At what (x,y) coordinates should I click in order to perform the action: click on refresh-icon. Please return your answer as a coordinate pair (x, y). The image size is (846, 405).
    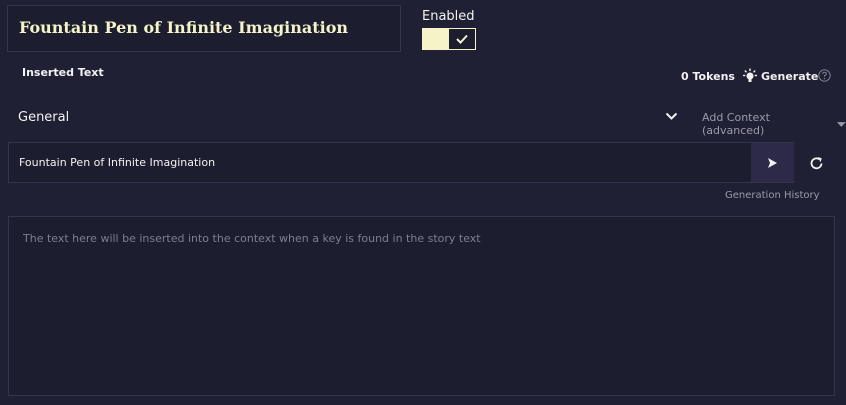
    Looking at the image, I should click on (816, 162).